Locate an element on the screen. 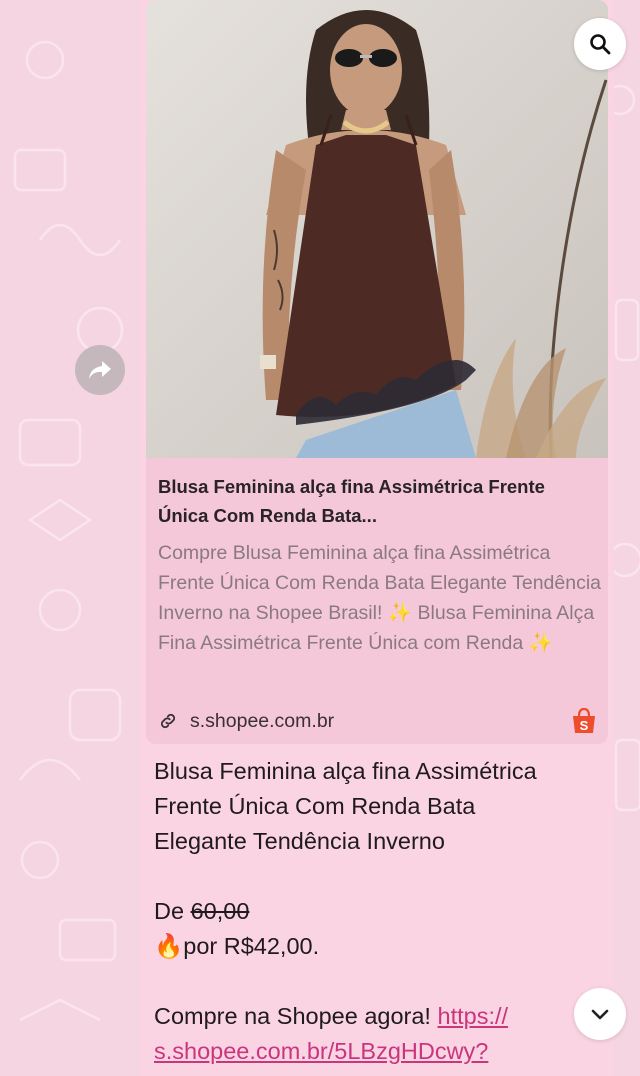  old-price: 60,00 is located at coordinates (220, 911).